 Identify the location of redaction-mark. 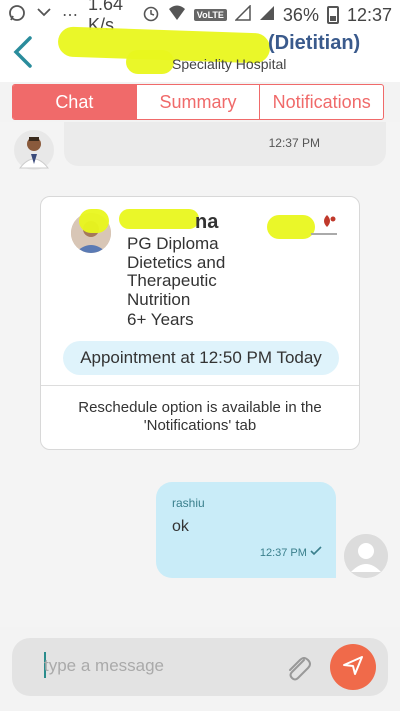
(94, 221).